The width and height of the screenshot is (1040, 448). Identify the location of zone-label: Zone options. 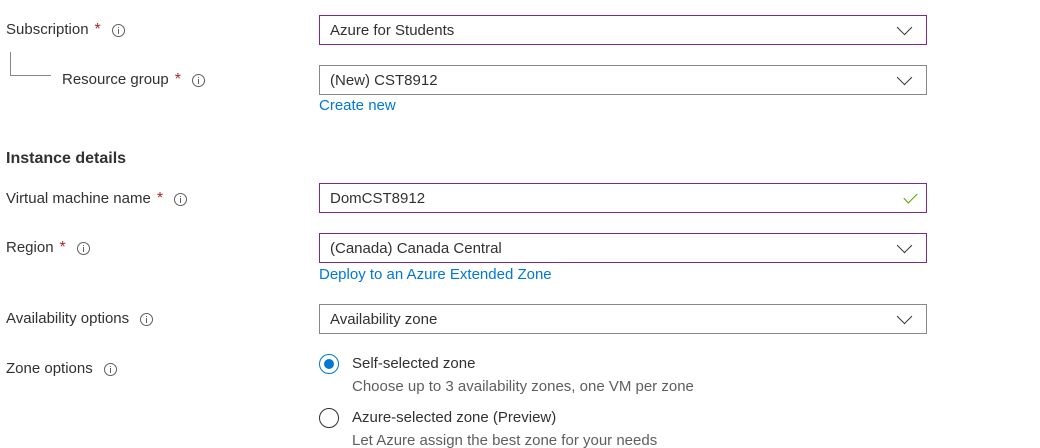
(49, 368).